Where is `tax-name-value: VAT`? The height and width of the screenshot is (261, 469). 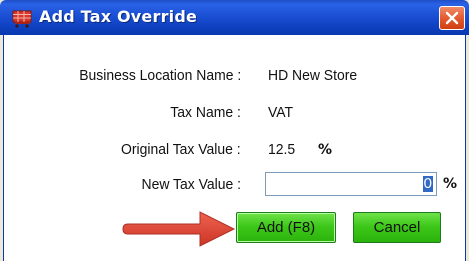 tax-name-value: VAT is located at coordinates (281, 112).